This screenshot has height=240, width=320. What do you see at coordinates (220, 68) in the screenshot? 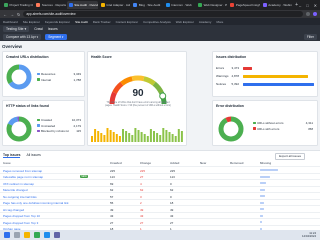
I see `issue-type-label: Errors` at bounding box center [220, 68].